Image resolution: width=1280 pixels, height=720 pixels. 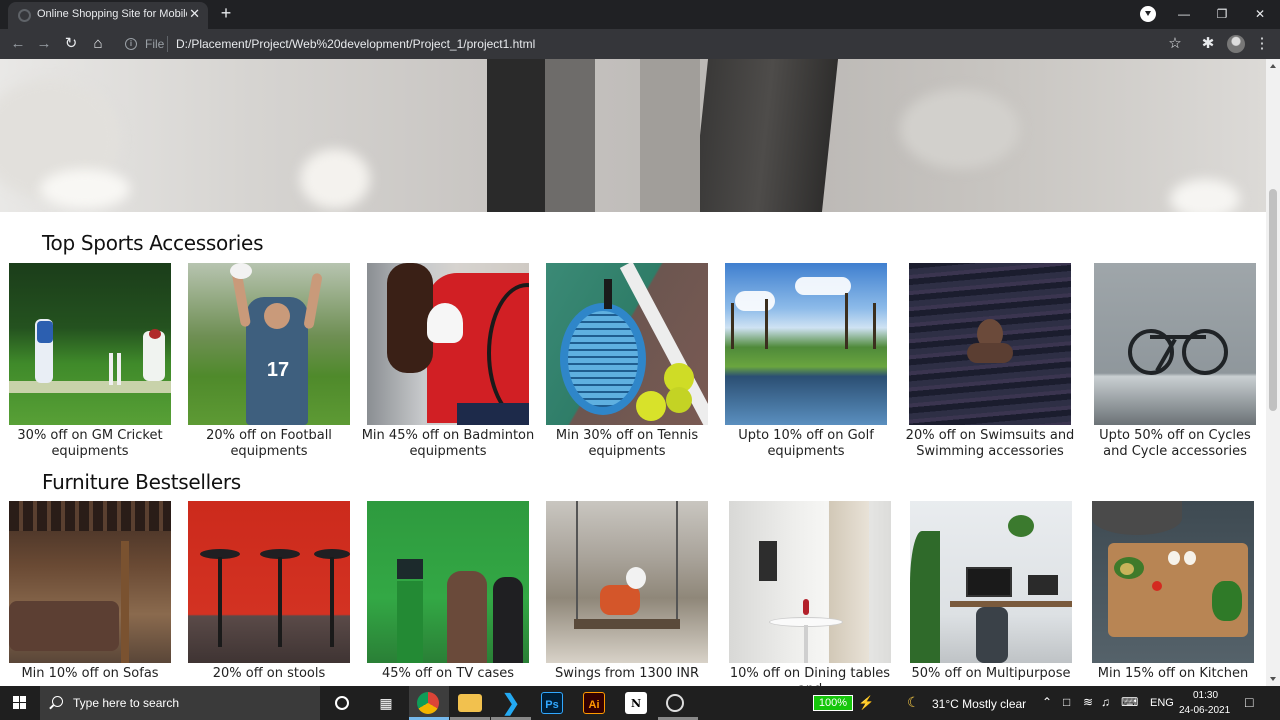 What do you see at coordinates (636, 703) in the screenshot?
I see `notion-icon: N` at bounding box center [636, 703].